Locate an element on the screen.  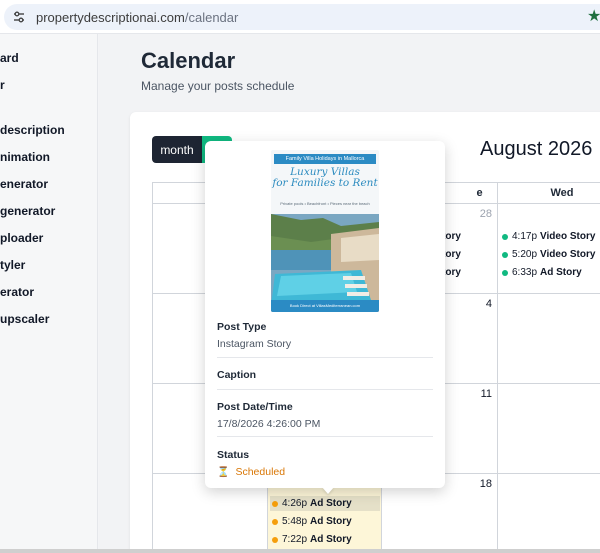
hourglass-icon: ⏳ is located at coordinates (223, 472).